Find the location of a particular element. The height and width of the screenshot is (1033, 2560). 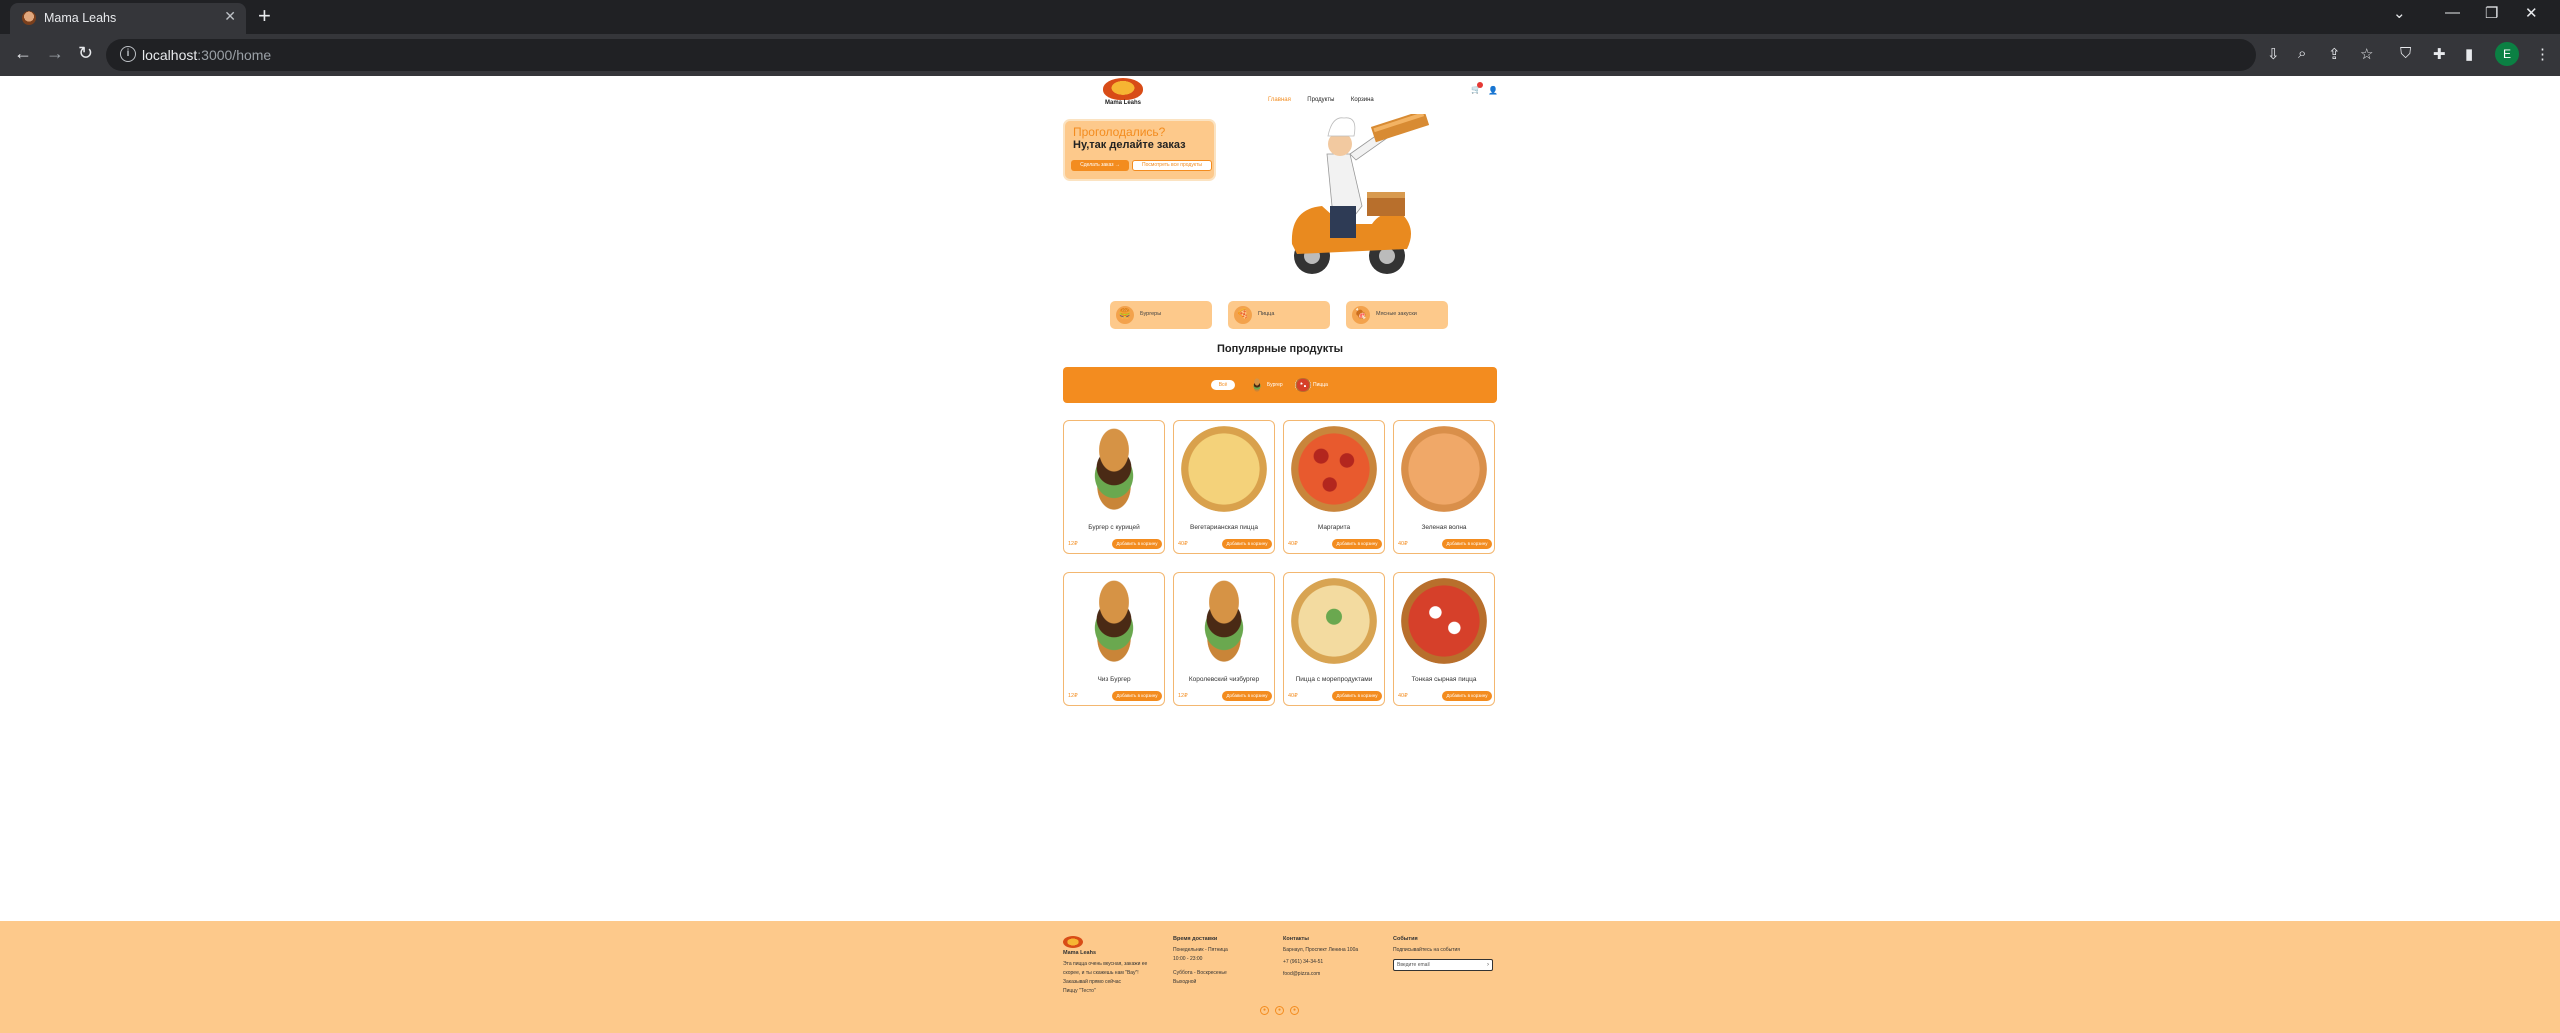

nav-cart: Корзина is located at coordinates (1362, 100).